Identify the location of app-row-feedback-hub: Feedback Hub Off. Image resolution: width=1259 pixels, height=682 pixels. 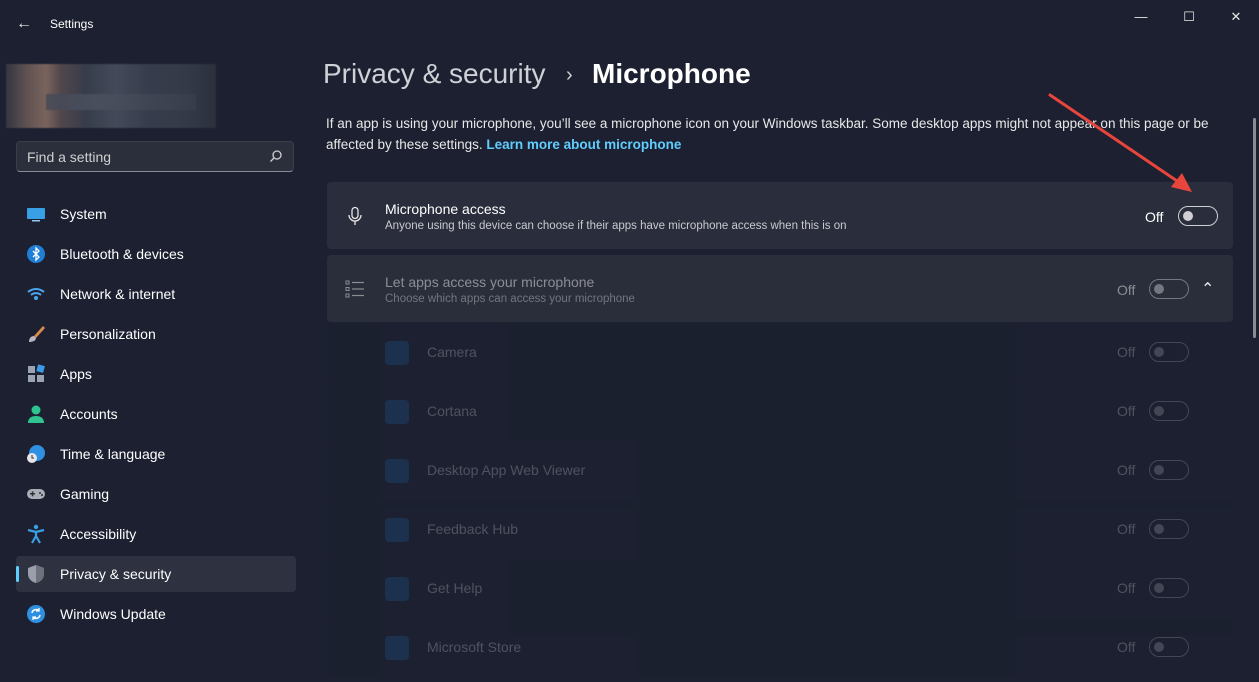
(780, 530).